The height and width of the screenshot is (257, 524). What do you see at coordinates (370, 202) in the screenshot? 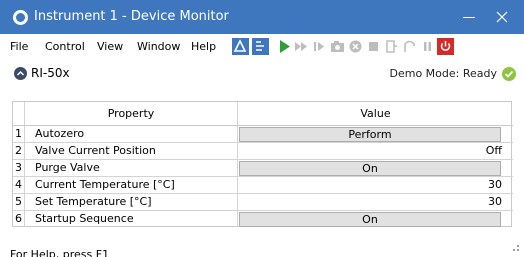
I see `set-temperature-field: 30` at bounding box center [370, 202].